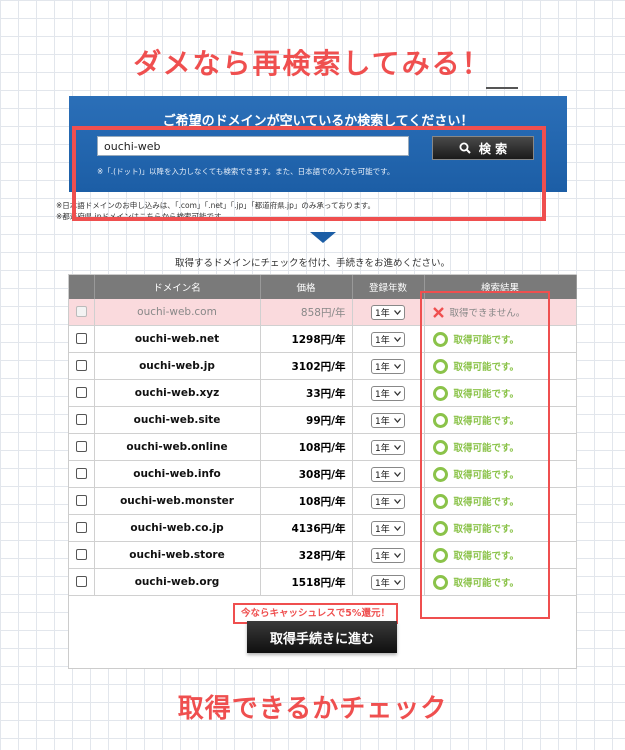 The width and height of the screenshot is (625, 750). Describe the element at coordinates (323, 237) in the screenshot. I see `down-arrow-icon` at that location.